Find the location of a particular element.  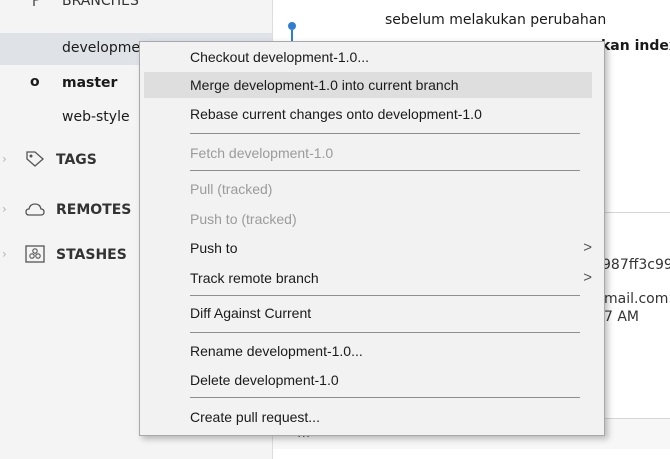

stash-icon is located at coordinates (35, 254).